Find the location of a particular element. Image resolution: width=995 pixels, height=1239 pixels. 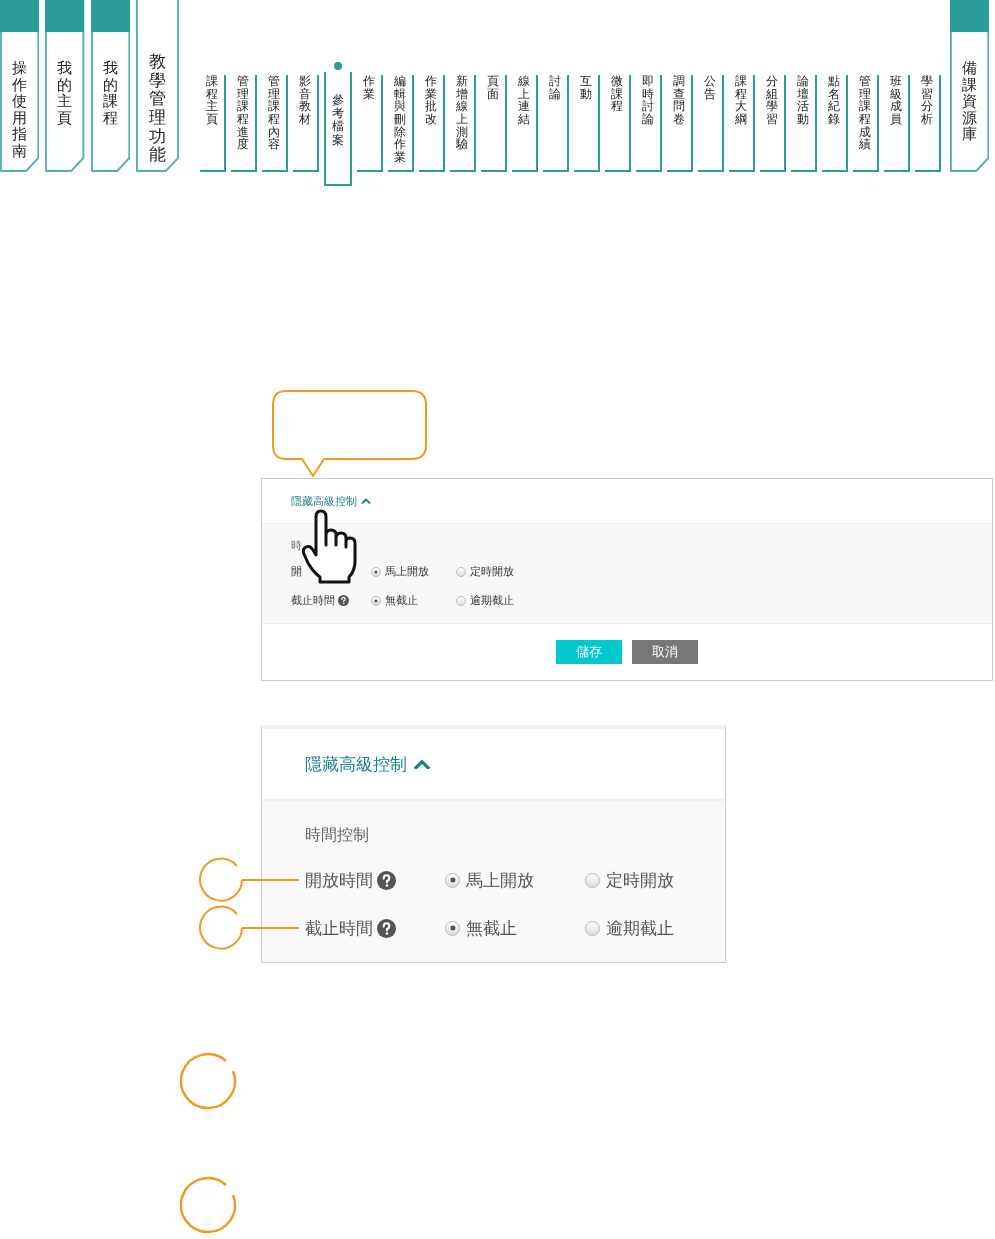

sub-nav-tab: 微課程 is located at coordinates (617, 123).